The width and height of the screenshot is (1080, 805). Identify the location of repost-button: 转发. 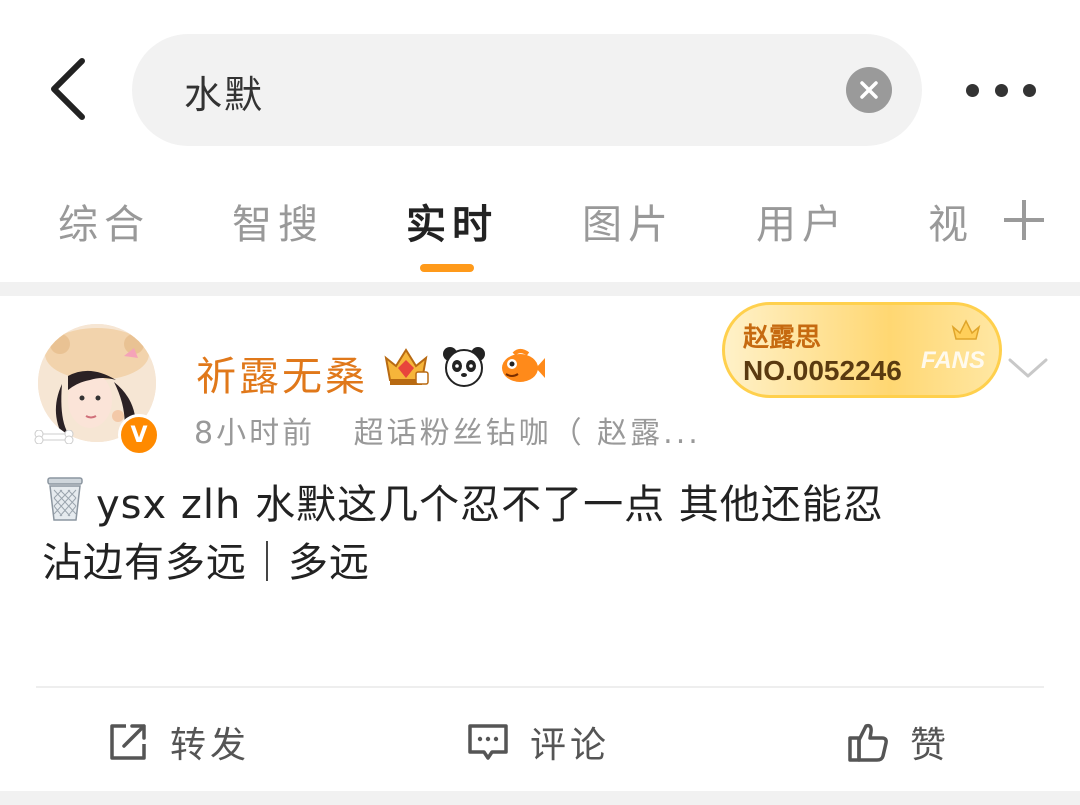
(178, 742).